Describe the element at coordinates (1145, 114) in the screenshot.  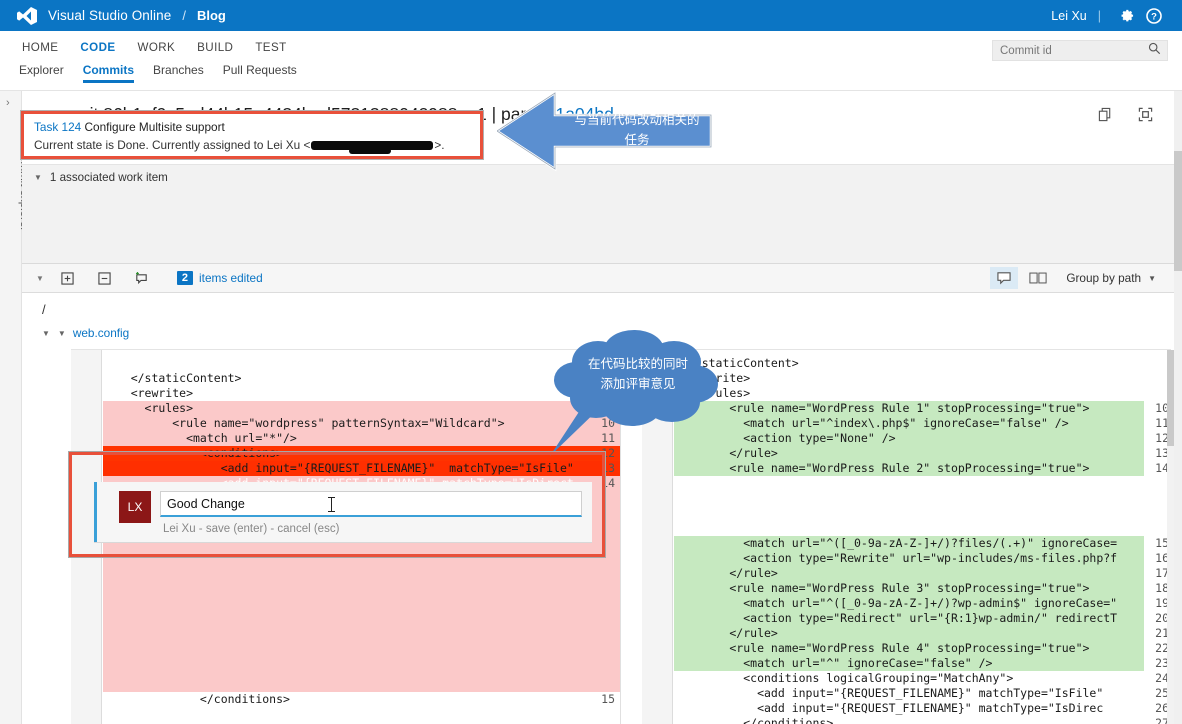
I see `fullscreen-icon` at that location.